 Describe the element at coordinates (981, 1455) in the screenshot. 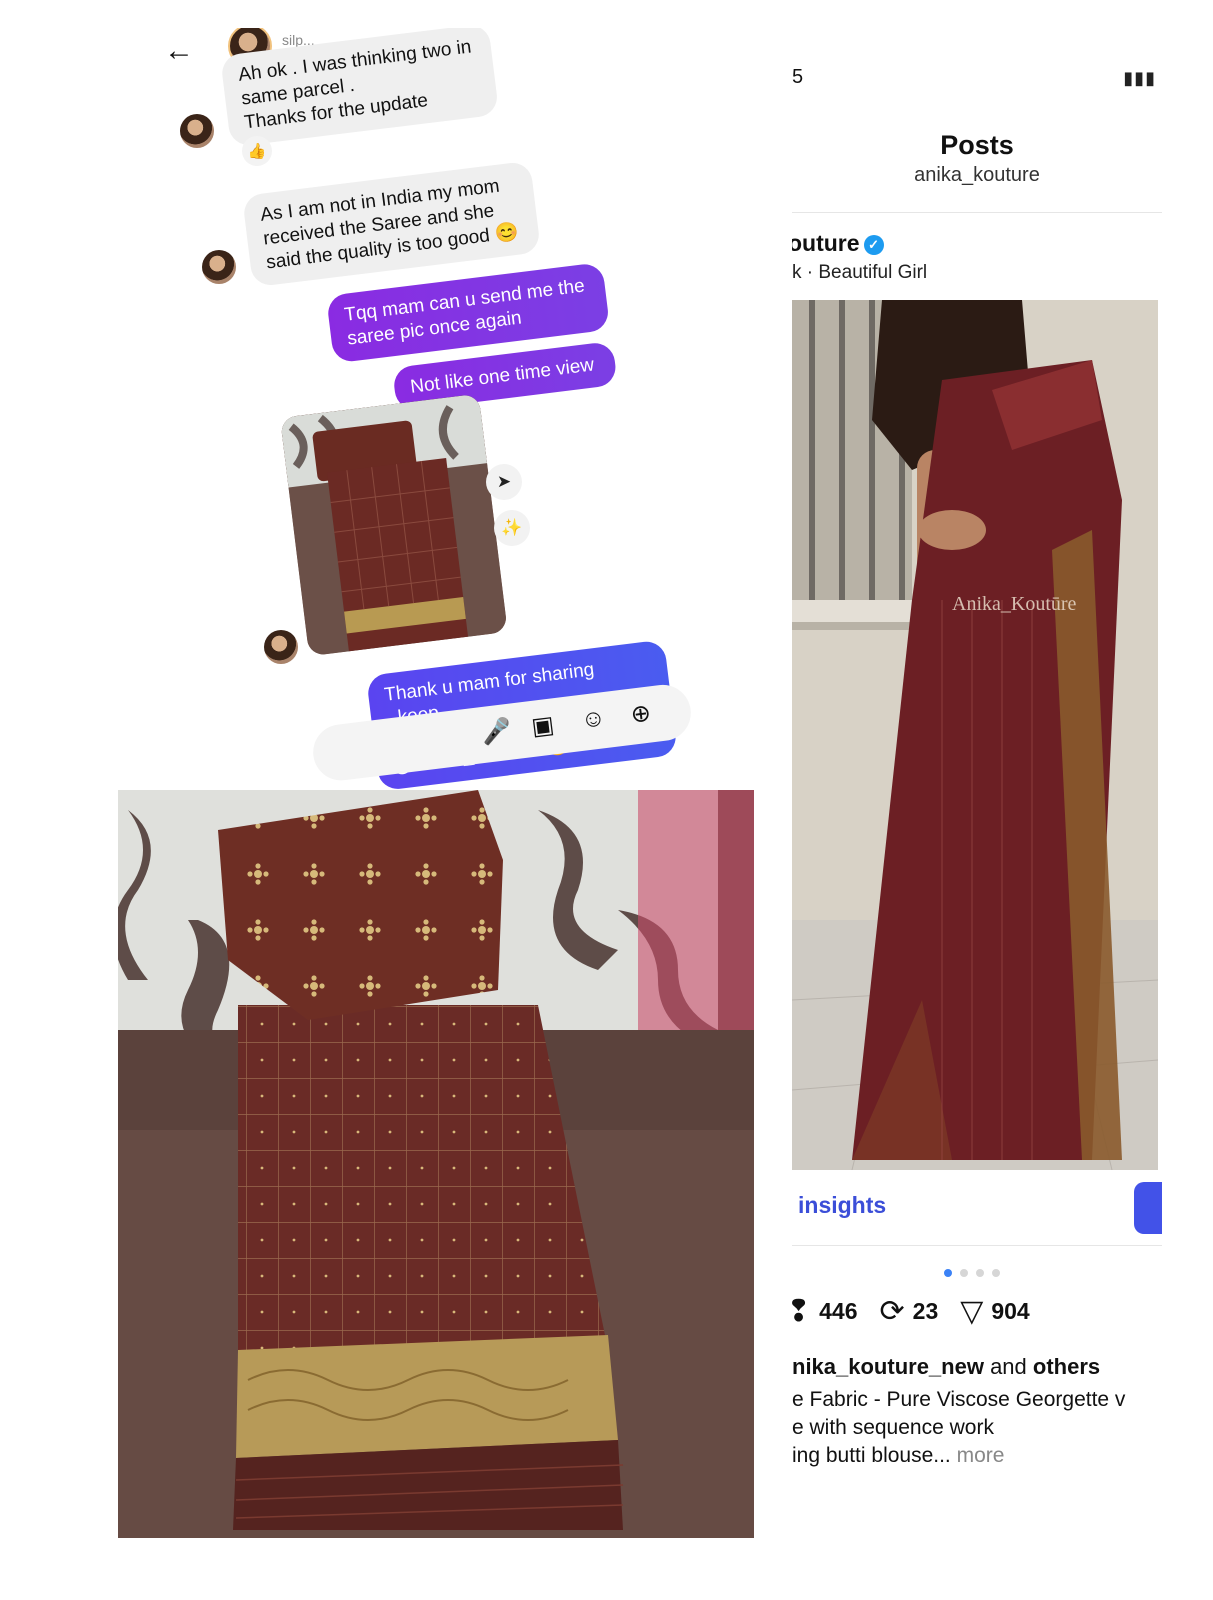

I see `more-link: more` at that location.